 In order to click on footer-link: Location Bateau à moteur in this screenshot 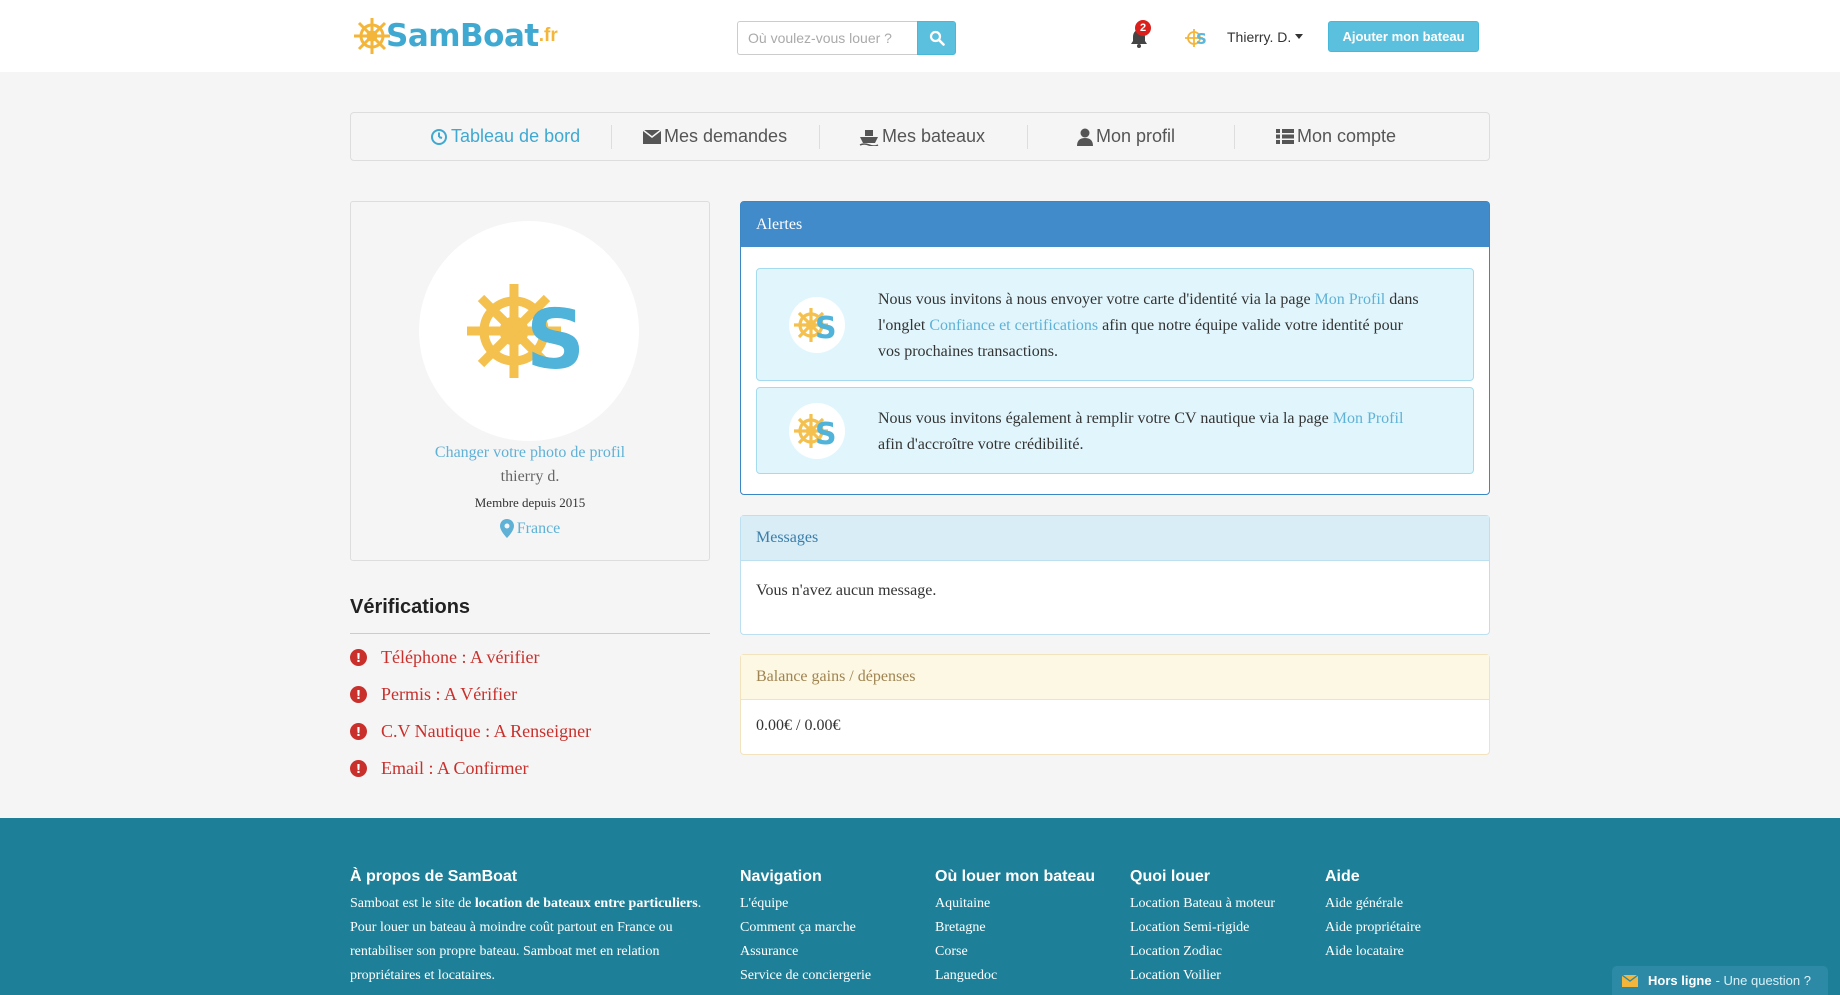, I will do `click(1202, 904)`.